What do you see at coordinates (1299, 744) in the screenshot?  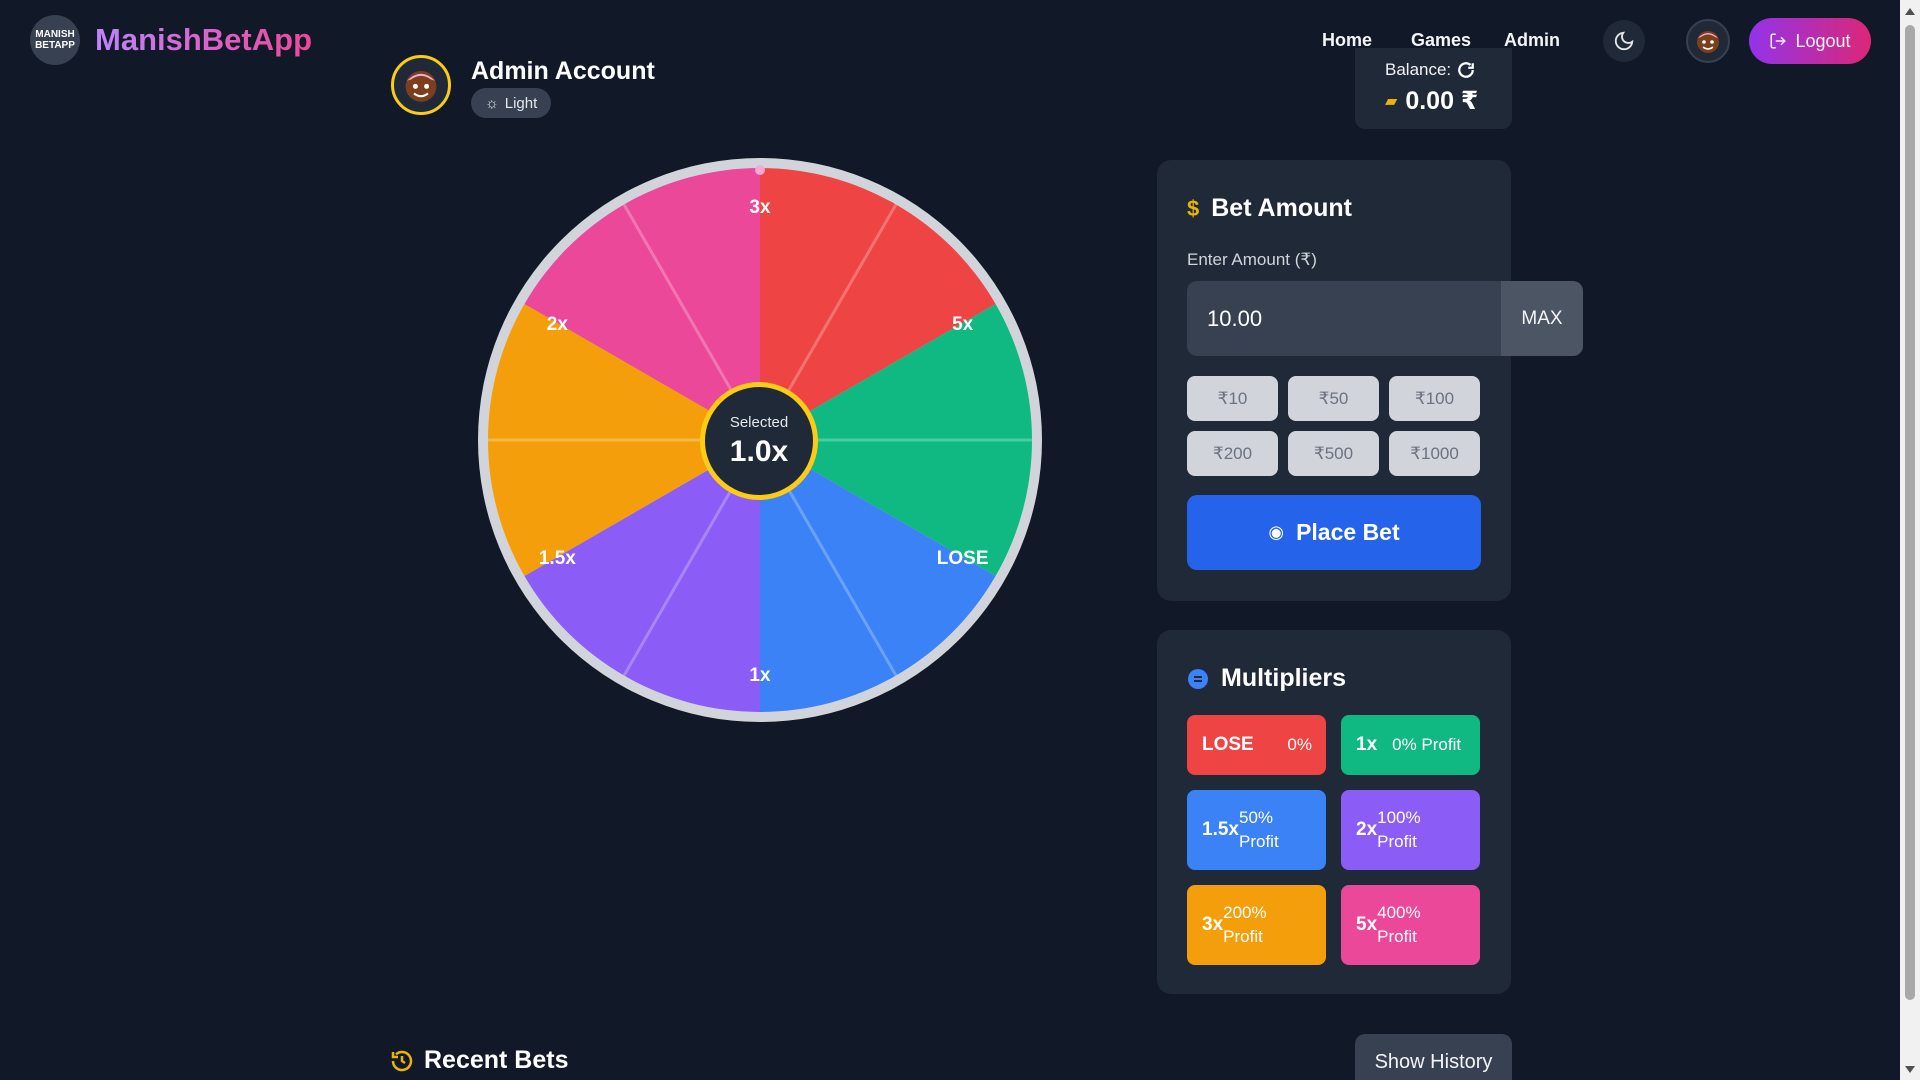 I see `multiplier-desc: 0%` at bounding box center [1299, 744].